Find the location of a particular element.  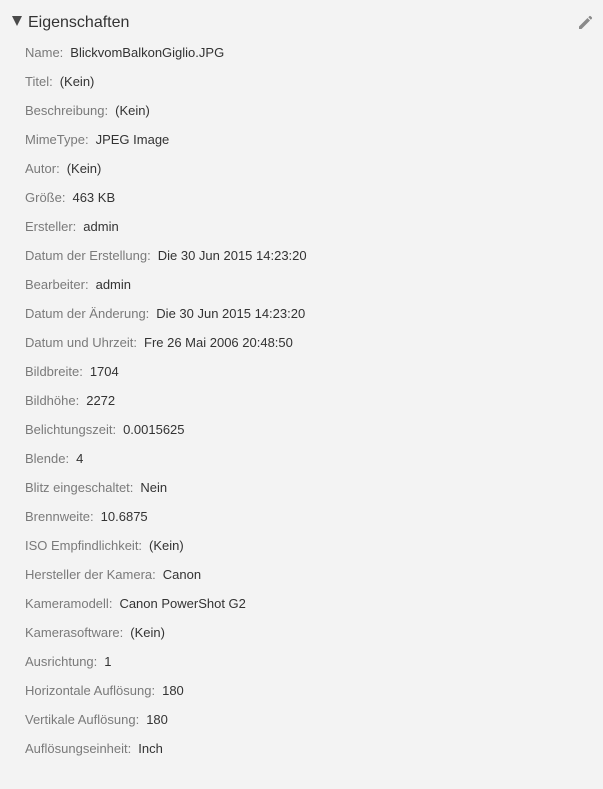

property-value: 2272 is located at coordinates (101, 400).